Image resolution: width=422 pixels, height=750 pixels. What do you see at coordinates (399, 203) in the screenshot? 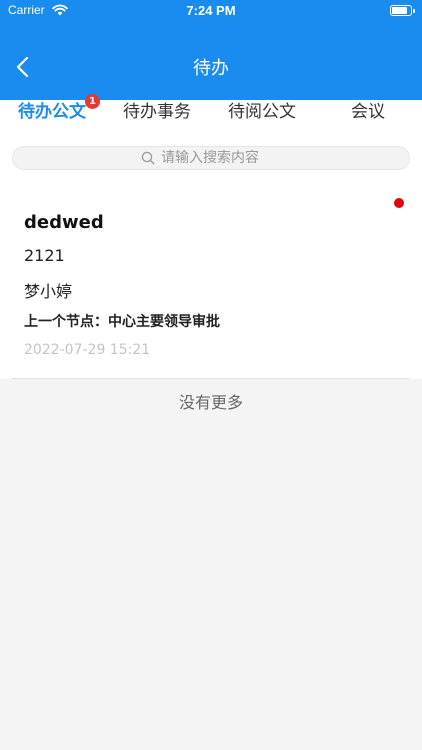
I see `unread-dot` at bounding box center [399, 203].